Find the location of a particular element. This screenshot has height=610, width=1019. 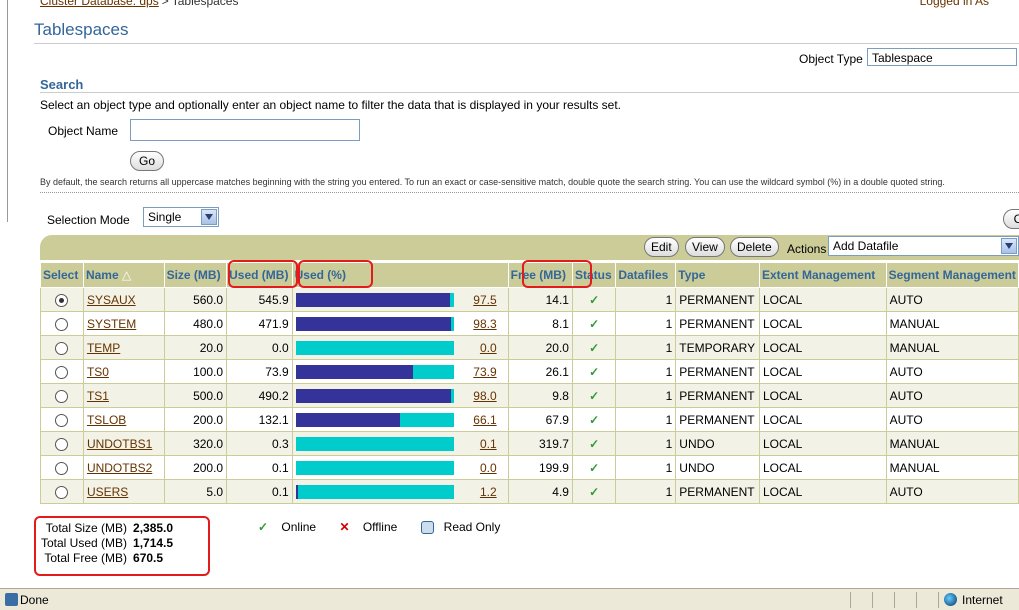

used-cell: 132.1 is located at coordinates (259, 419).